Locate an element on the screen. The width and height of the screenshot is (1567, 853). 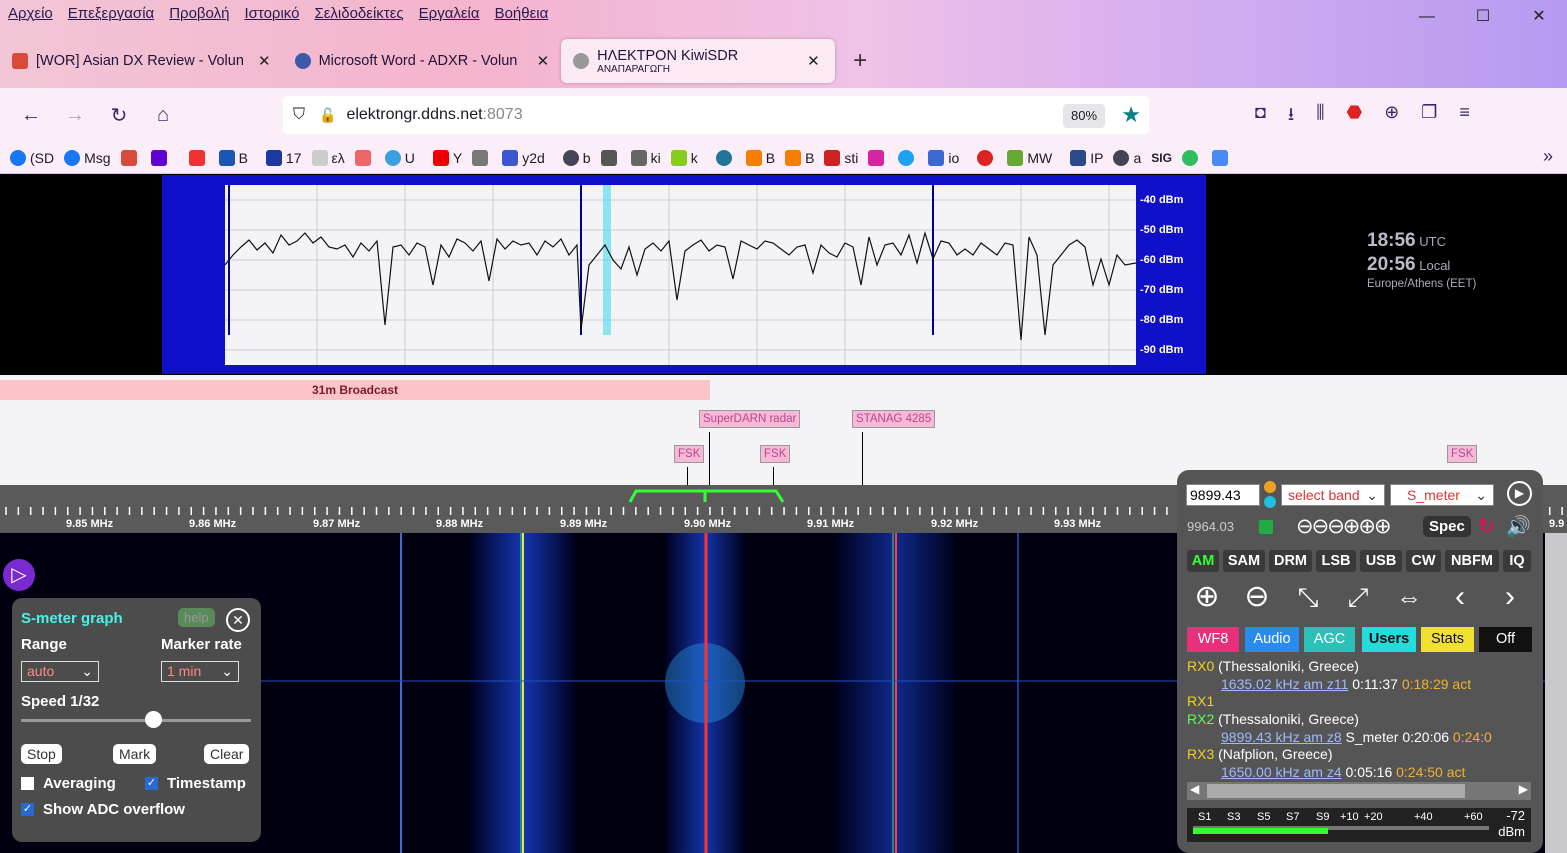
user-freq-link: 1650.00 kHz am z4 is located at coordinates (1281, 772).